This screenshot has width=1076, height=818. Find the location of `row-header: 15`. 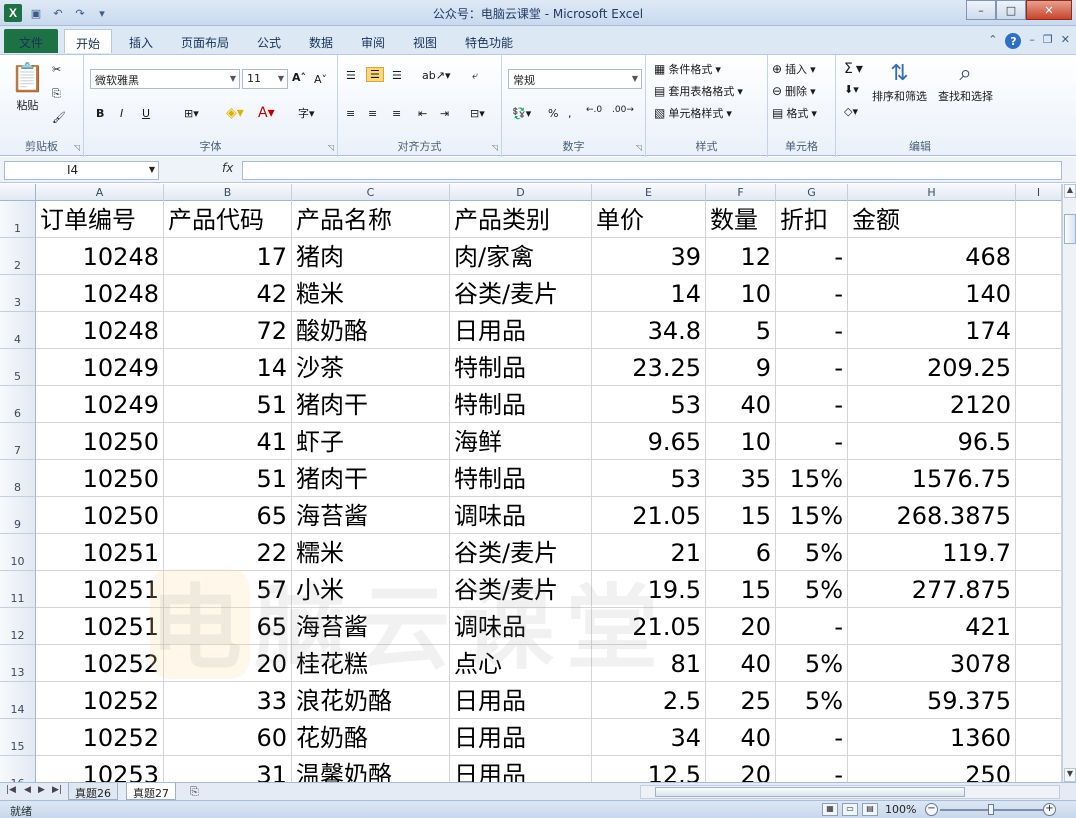

row-header: 15 is located at coordinates (18, 737).